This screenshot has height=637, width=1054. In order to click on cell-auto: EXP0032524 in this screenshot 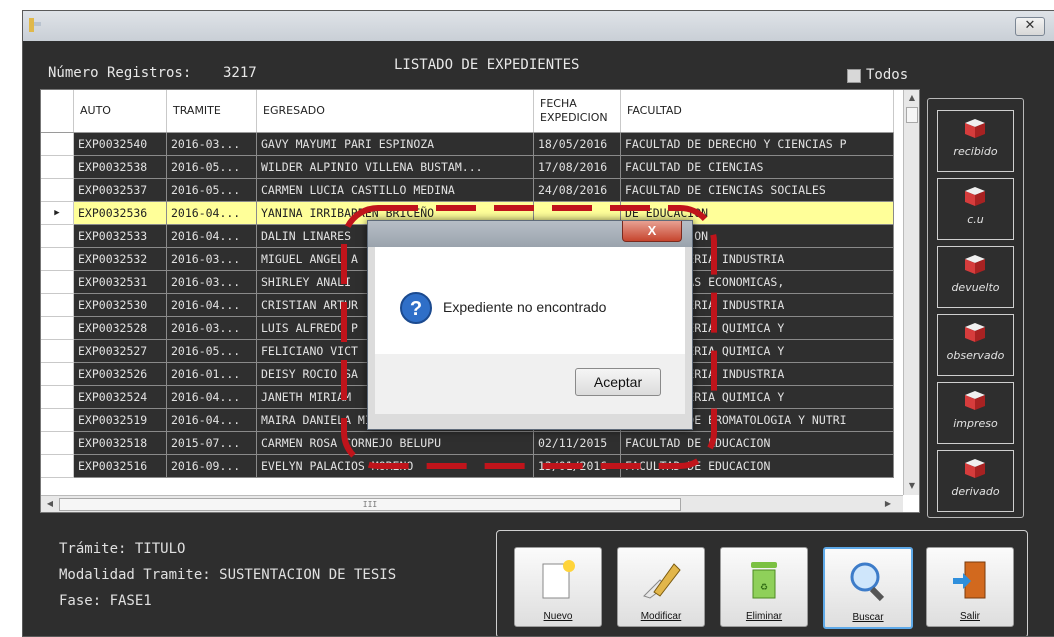, I will do `click(120, 397)`.